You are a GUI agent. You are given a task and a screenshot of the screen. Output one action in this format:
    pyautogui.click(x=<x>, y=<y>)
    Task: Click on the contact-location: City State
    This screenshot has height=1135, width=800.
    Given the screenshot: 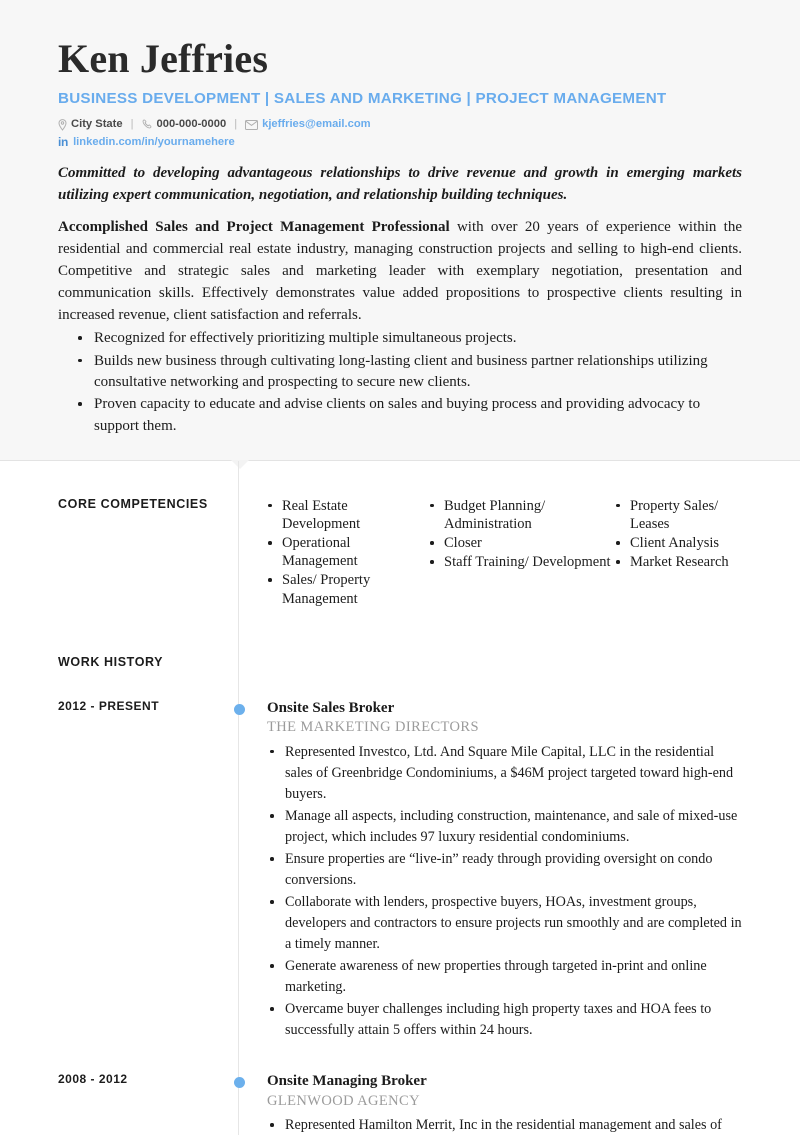 What is the action you would take?
    pyautogui.click(x=90, y=124)
    